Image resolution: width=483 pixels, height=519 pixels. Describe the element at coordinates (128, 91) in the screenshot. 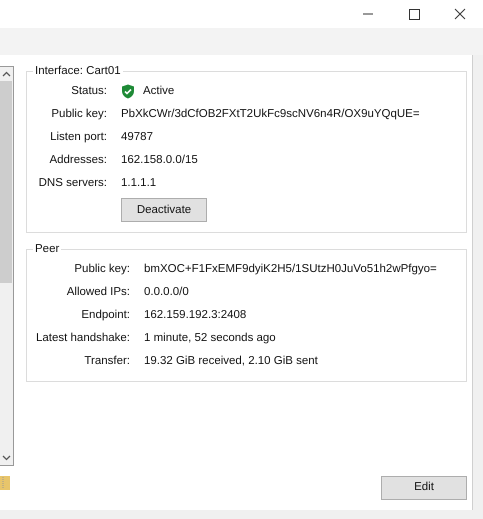

I see `shield-check-icon` at that location.